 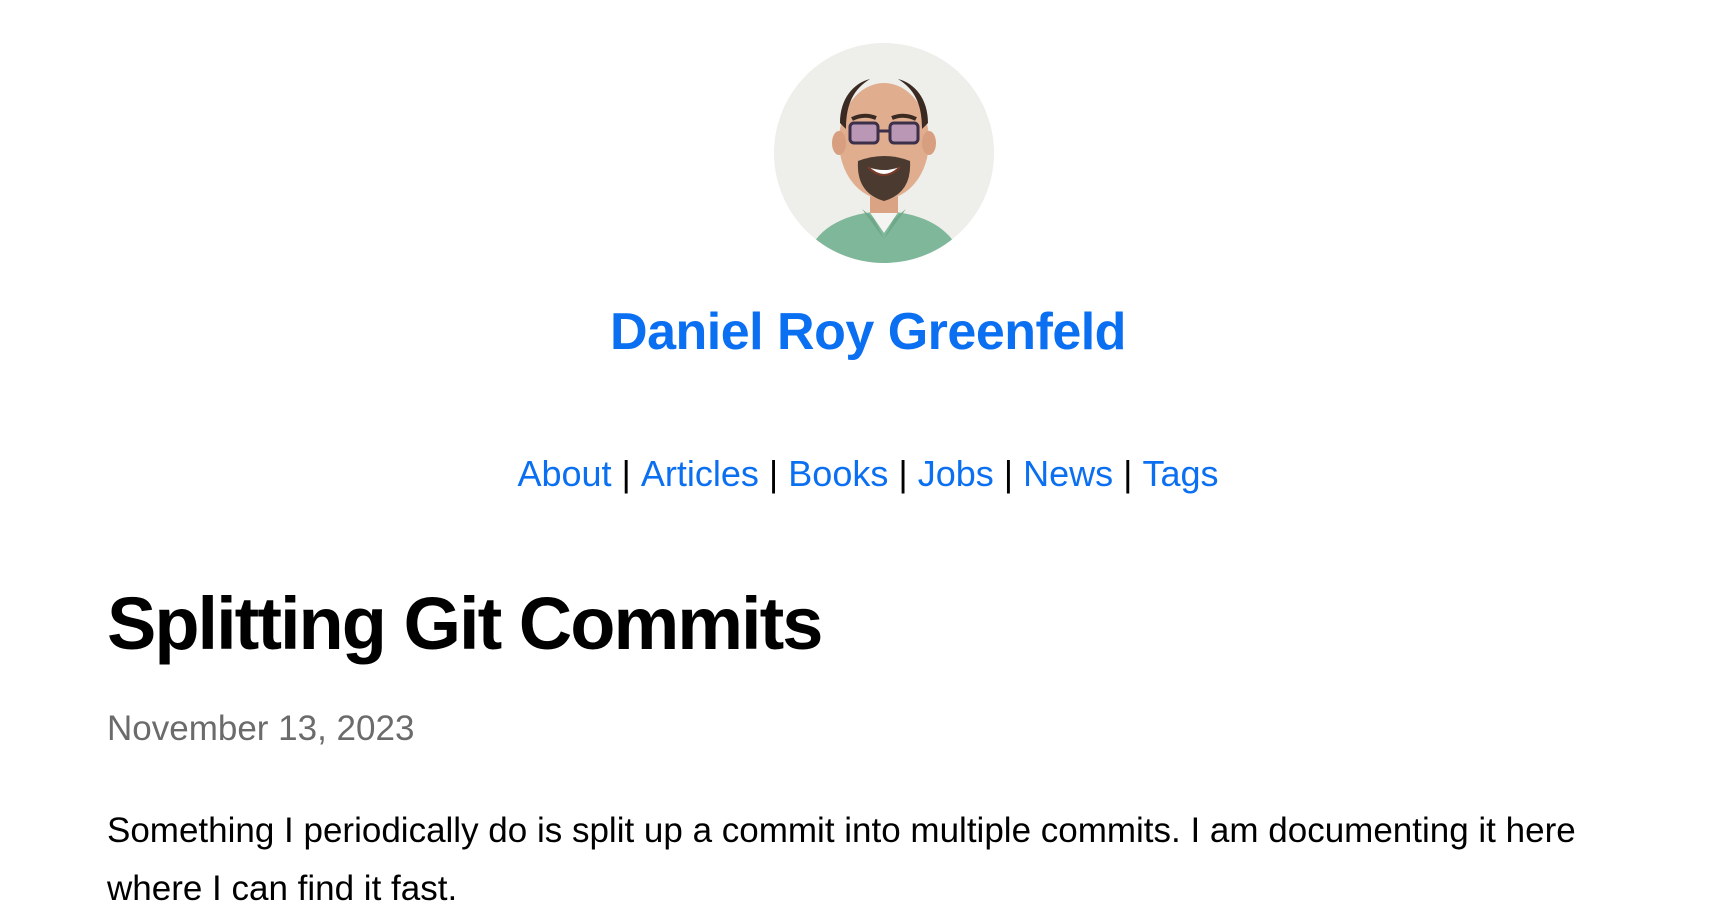 What do you see at coordinates (465, 623) in the screenshot?
I see `post-title: Splitting Git Commits` at bounding box center [465, 623].